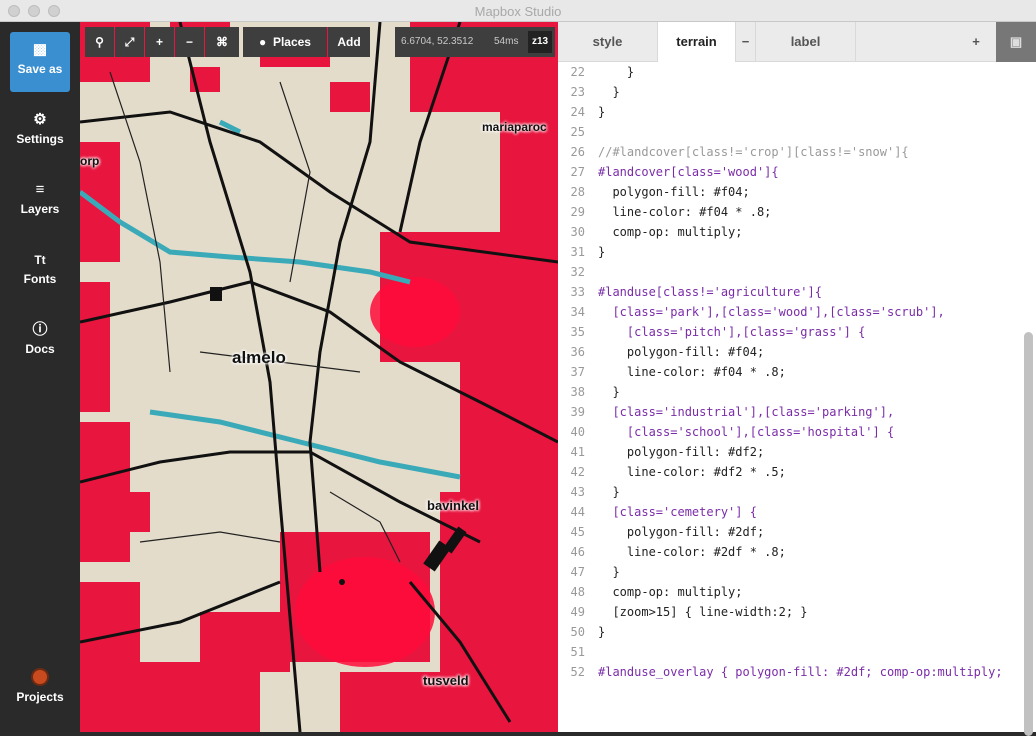  Describe the element at coordinates (40, 209) in the screenshot. I see `layers-label: Layers` at that location.